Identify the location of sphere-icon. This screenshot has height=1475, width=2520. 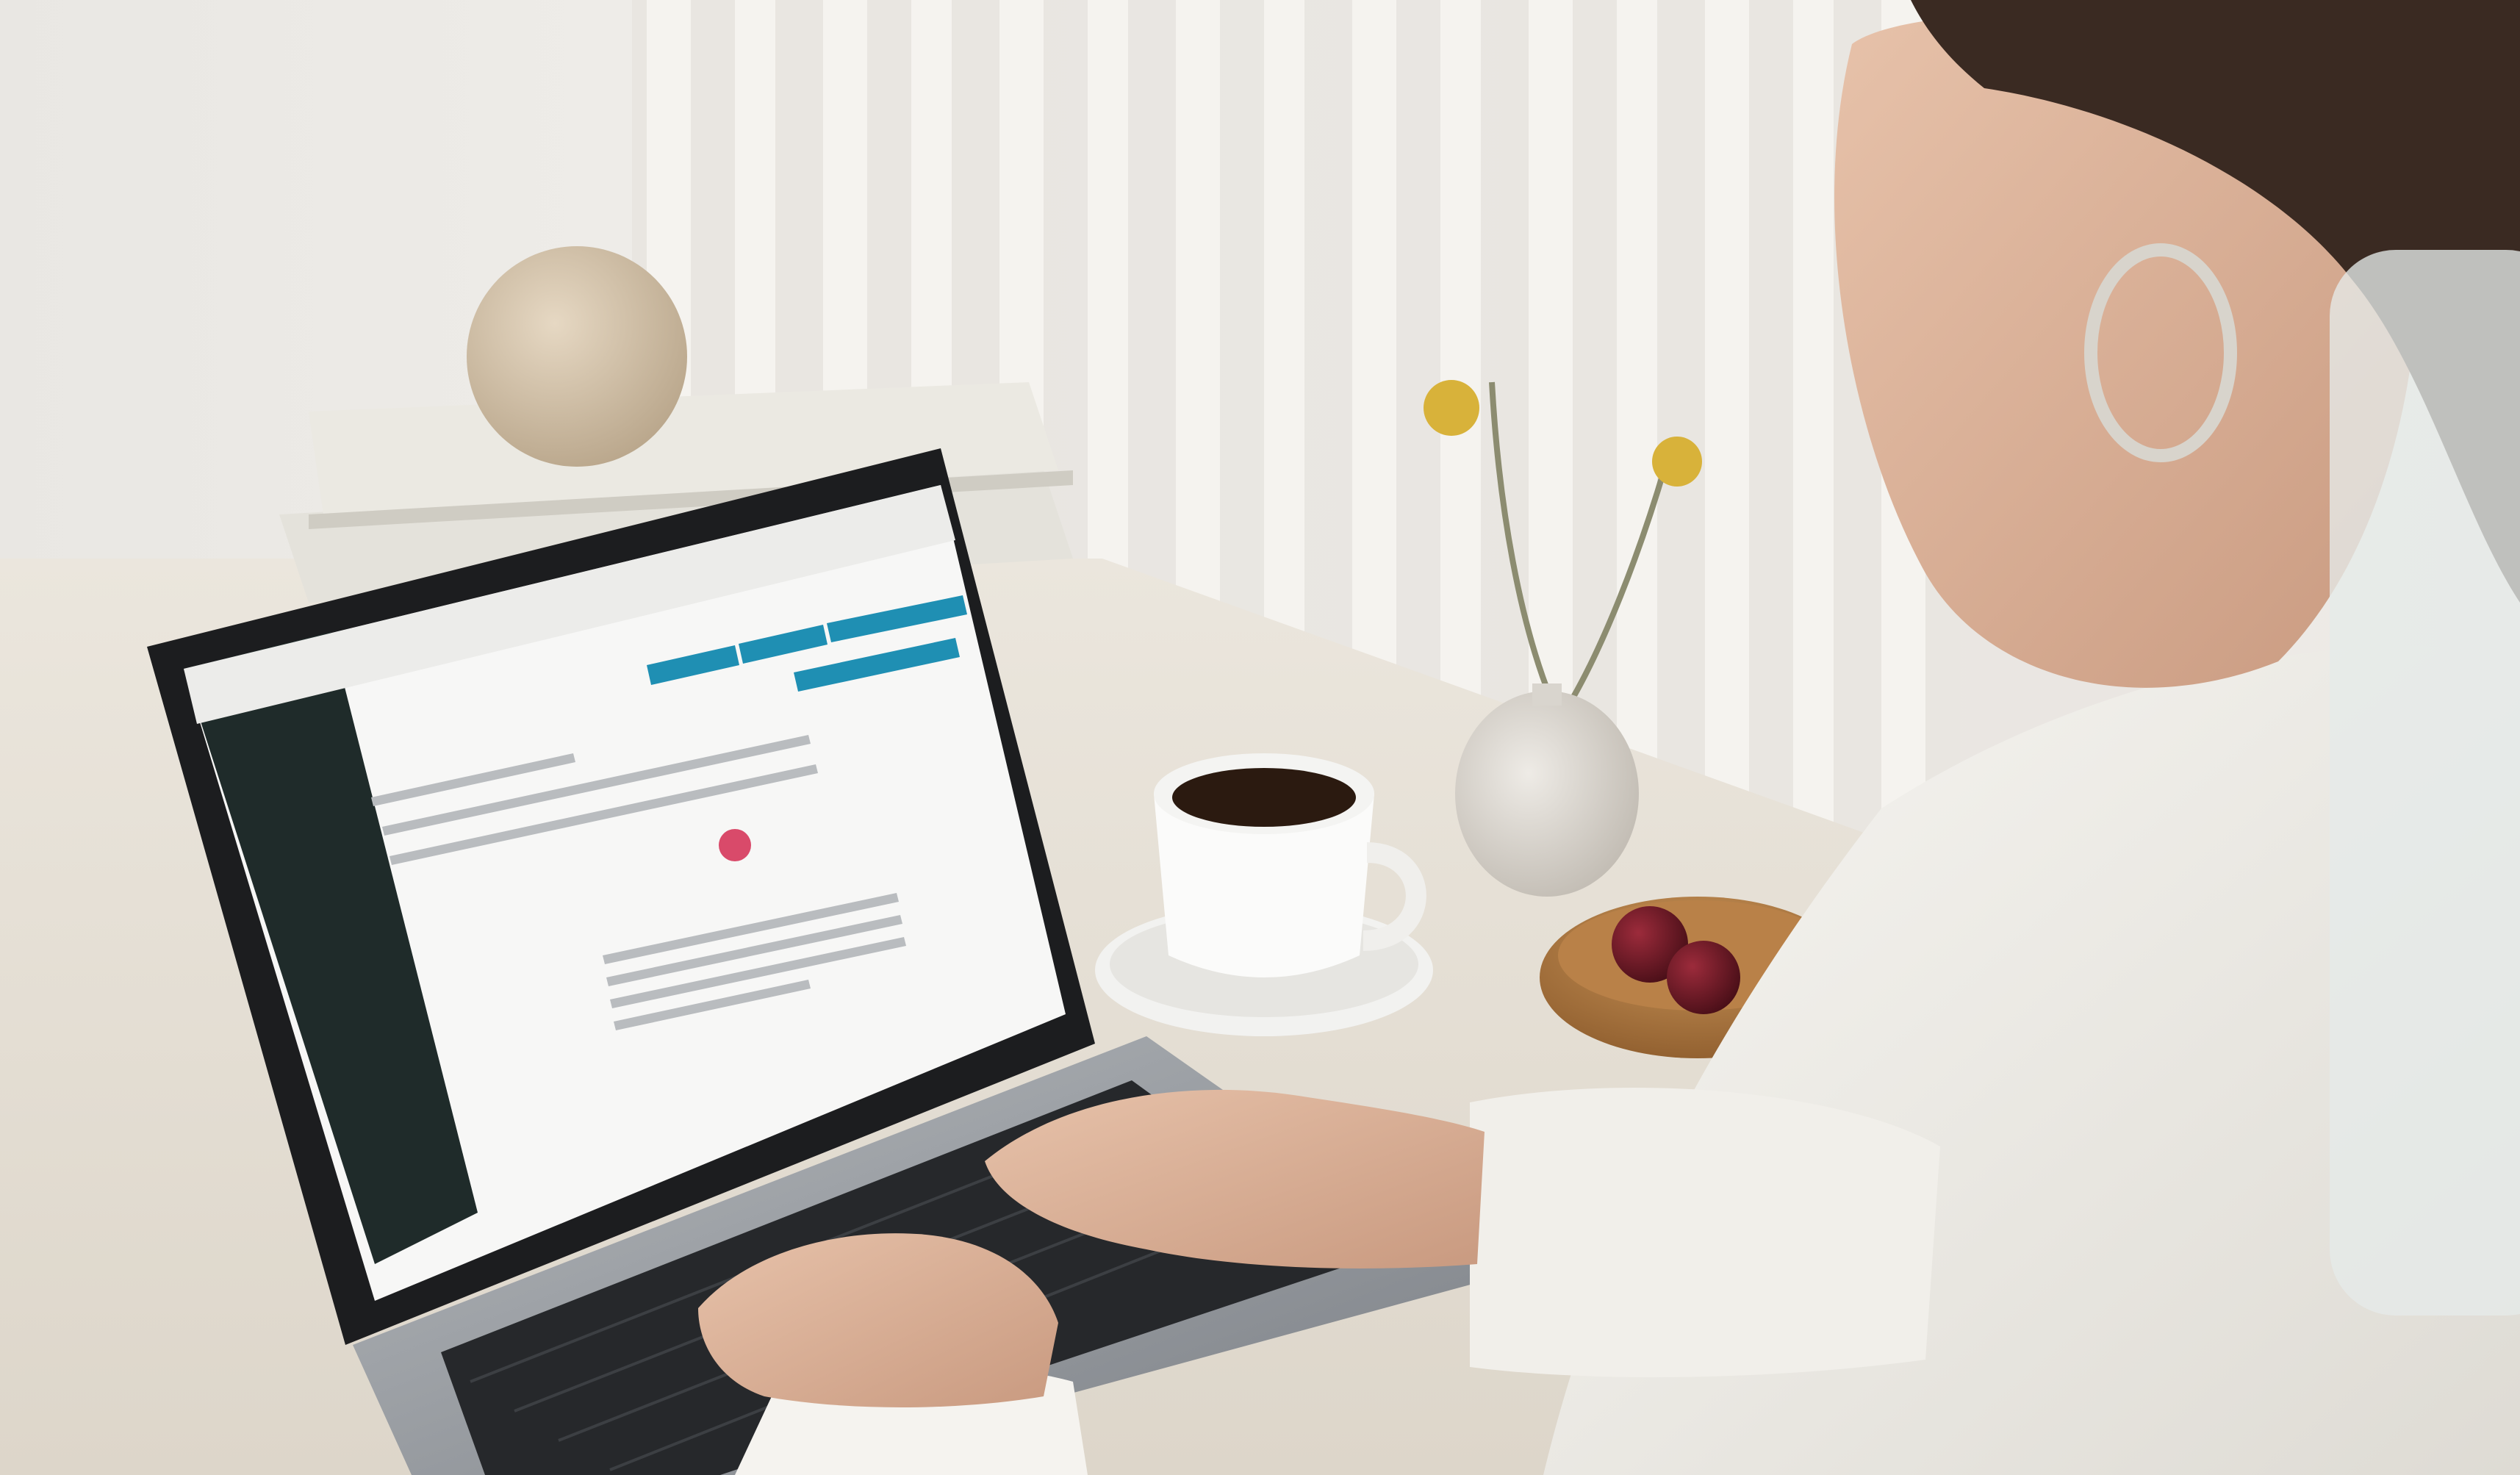
(577, 356).